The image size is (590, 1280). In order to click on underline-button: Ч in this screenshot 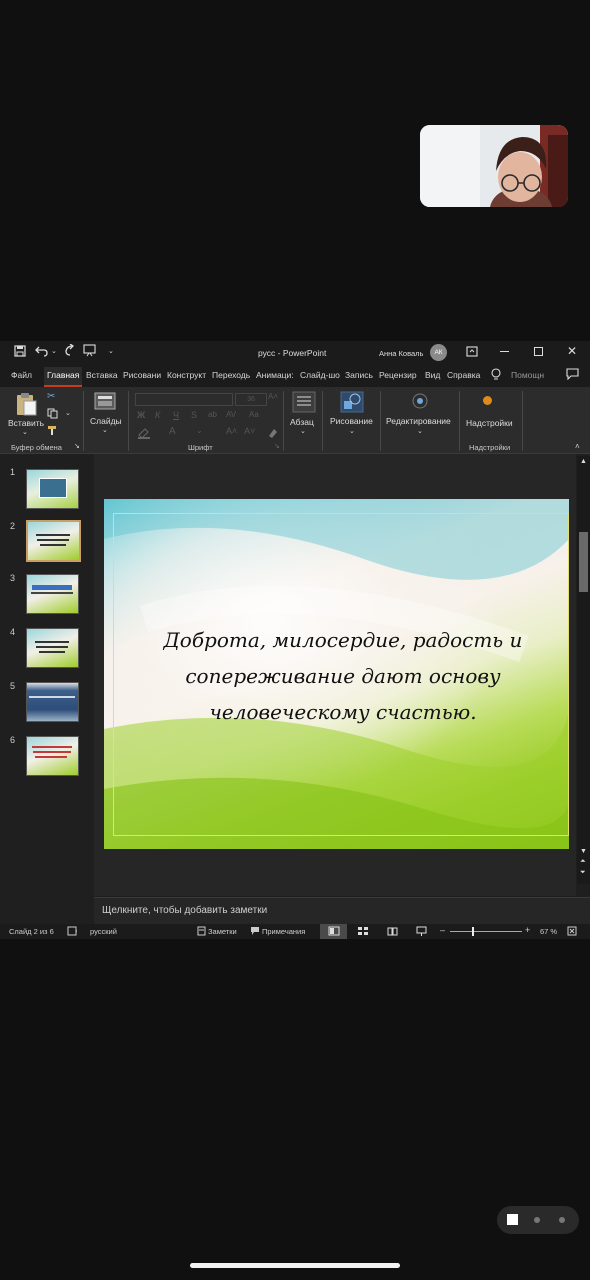, I will do `click(176, 415)`.